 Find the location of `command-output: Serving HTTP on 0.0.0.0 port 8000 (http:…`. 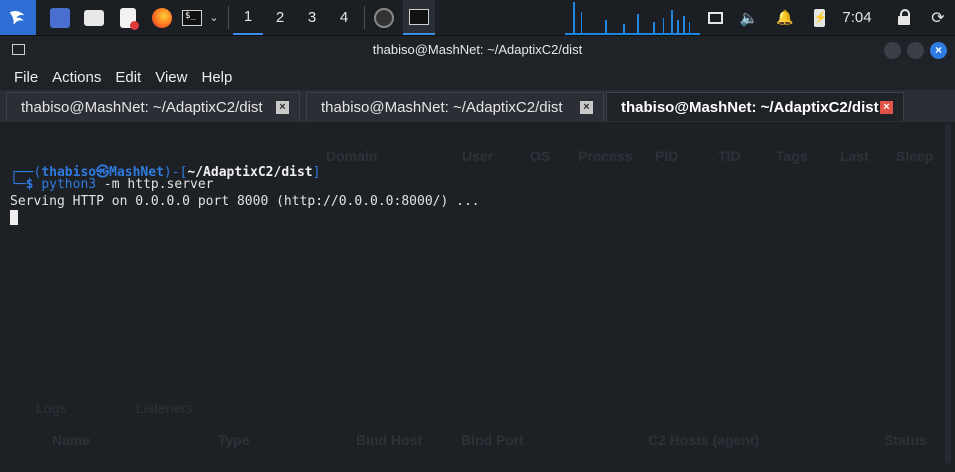

command-output: Serving HTTP on 0.0.0.0 port 8000 (http:… is located at coordinates (245, 201).